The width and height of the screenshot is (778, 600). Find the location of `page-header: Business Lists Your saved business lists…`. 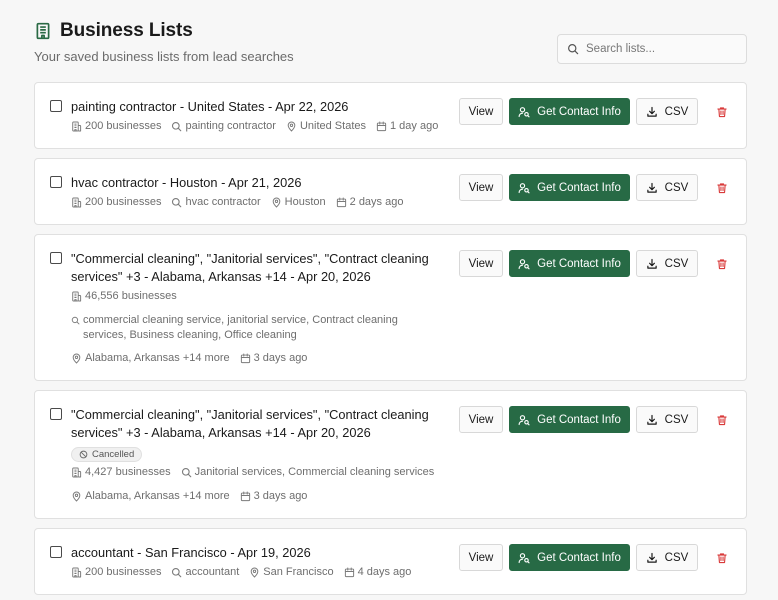

page-header: Business Lists Your saved business lists… is located at coordinates (390, 51).